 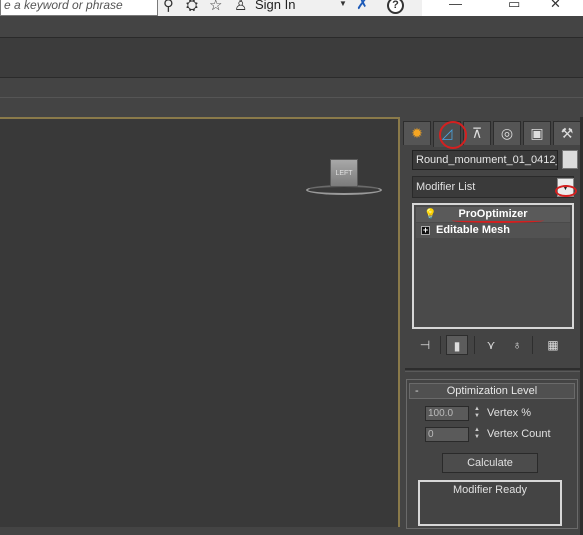 I want to click on vertex-count-row: 0 ▲ ▼ Vertex Count, so click(x=500, y=435).